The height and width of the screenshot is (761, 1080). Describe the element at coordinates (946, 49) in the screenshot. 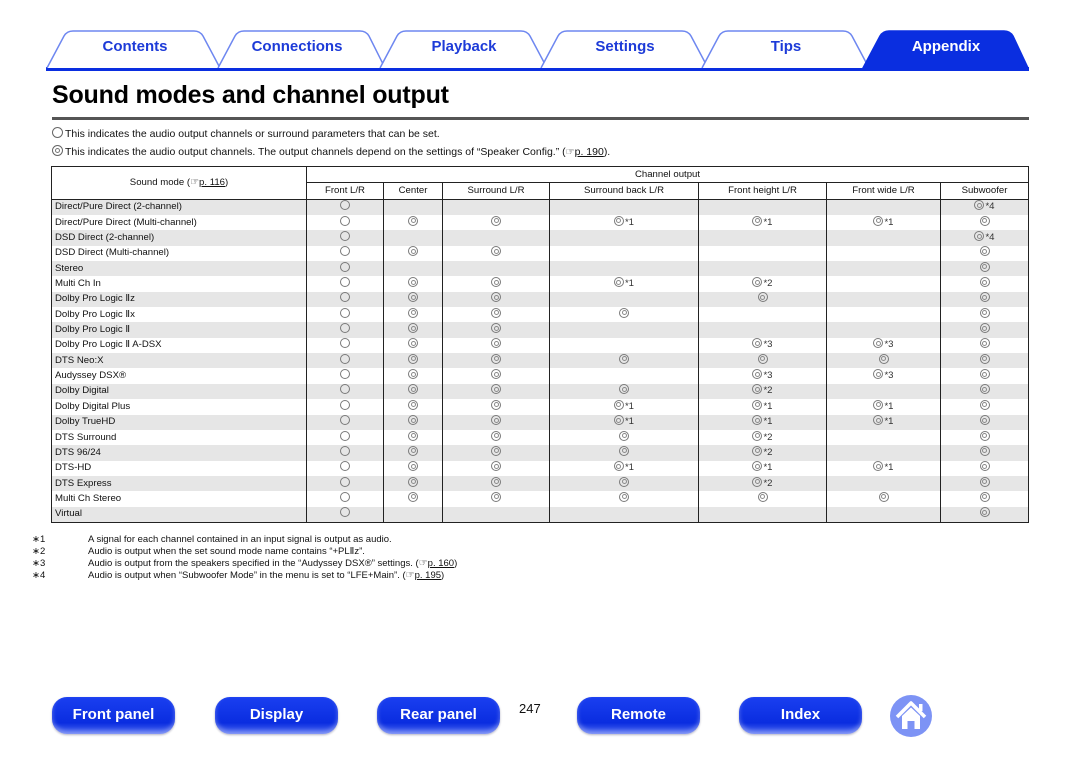

I see `tab-appendix: Appendix` at that location.